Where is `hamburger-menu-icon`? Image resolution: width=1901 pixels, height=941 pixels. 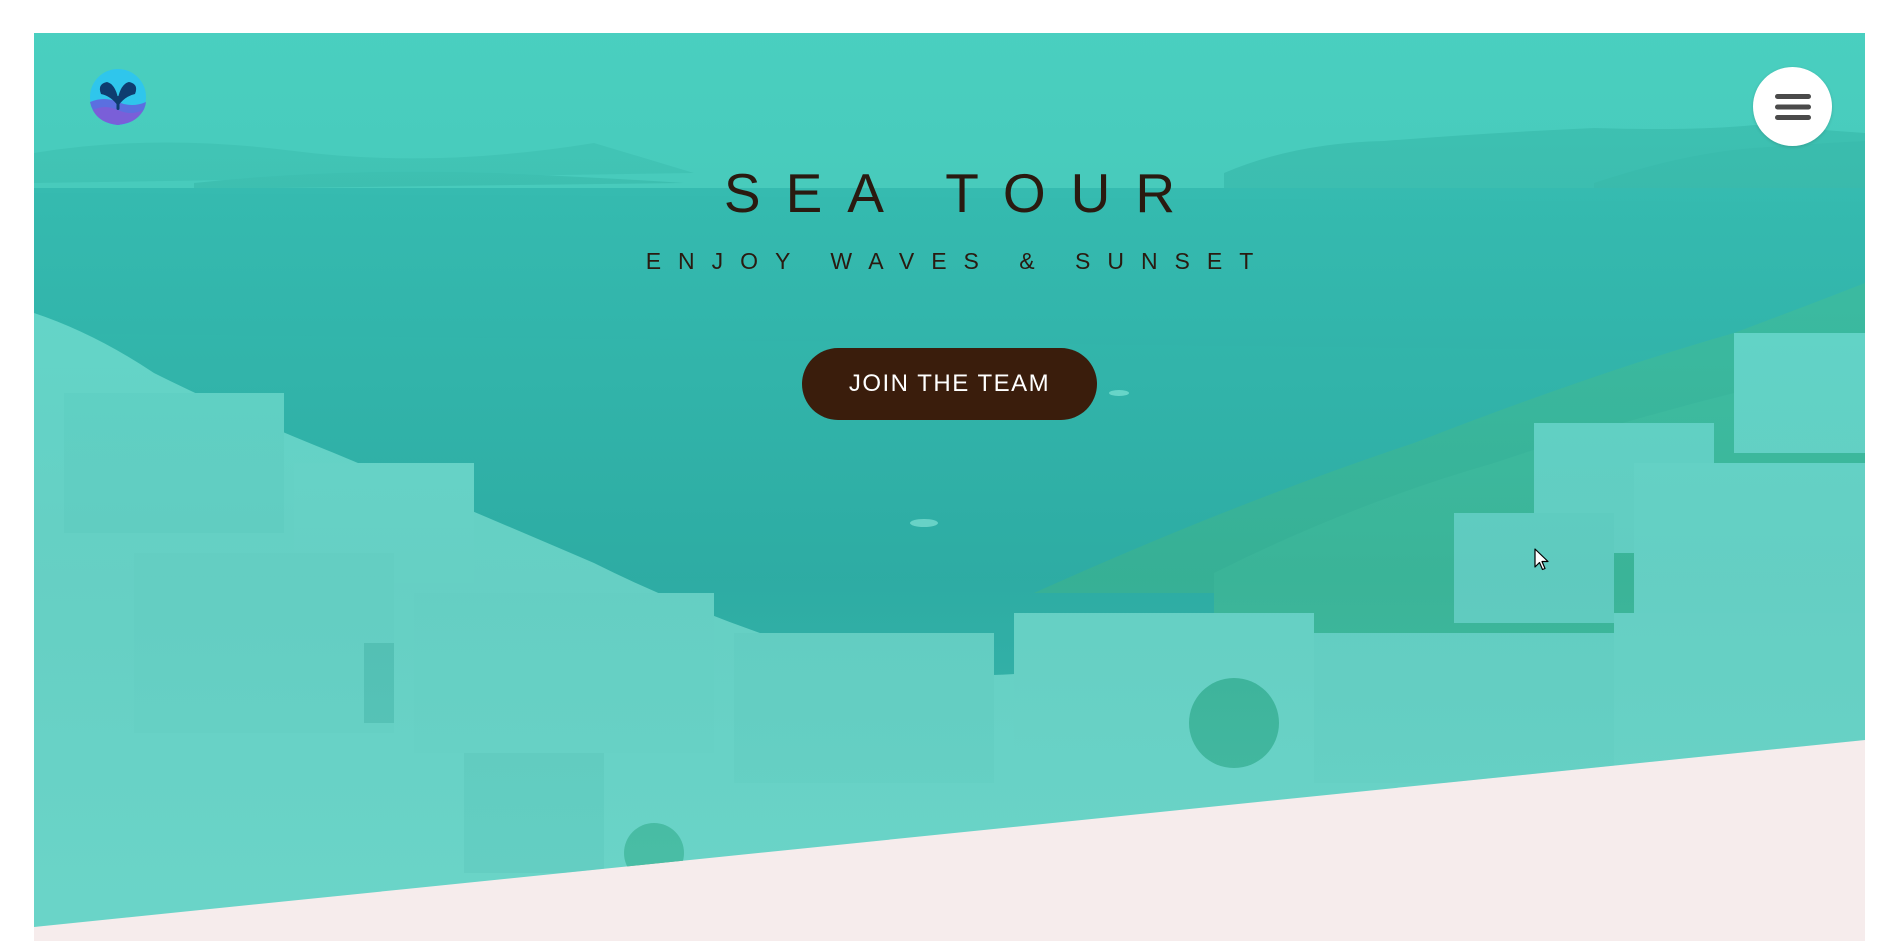
hamburger-menu-icon is located at coordinates (1792, 106).